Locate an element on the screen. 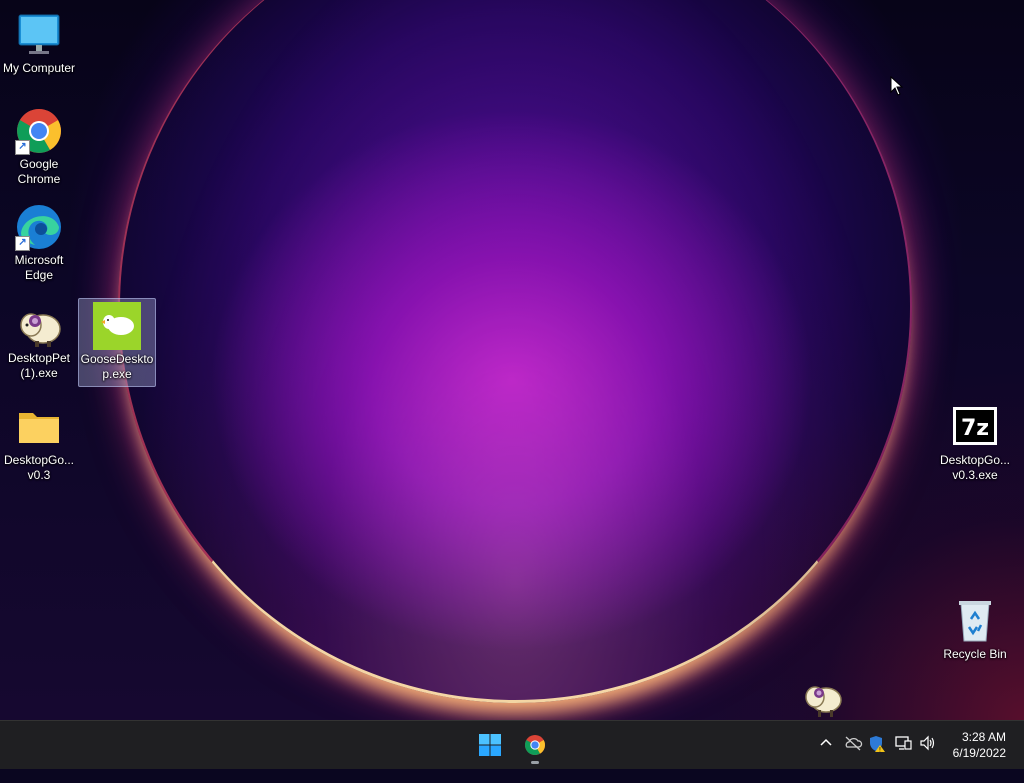  desktop-icon-label: Recycle Bin is located at coordinates (975, 654).